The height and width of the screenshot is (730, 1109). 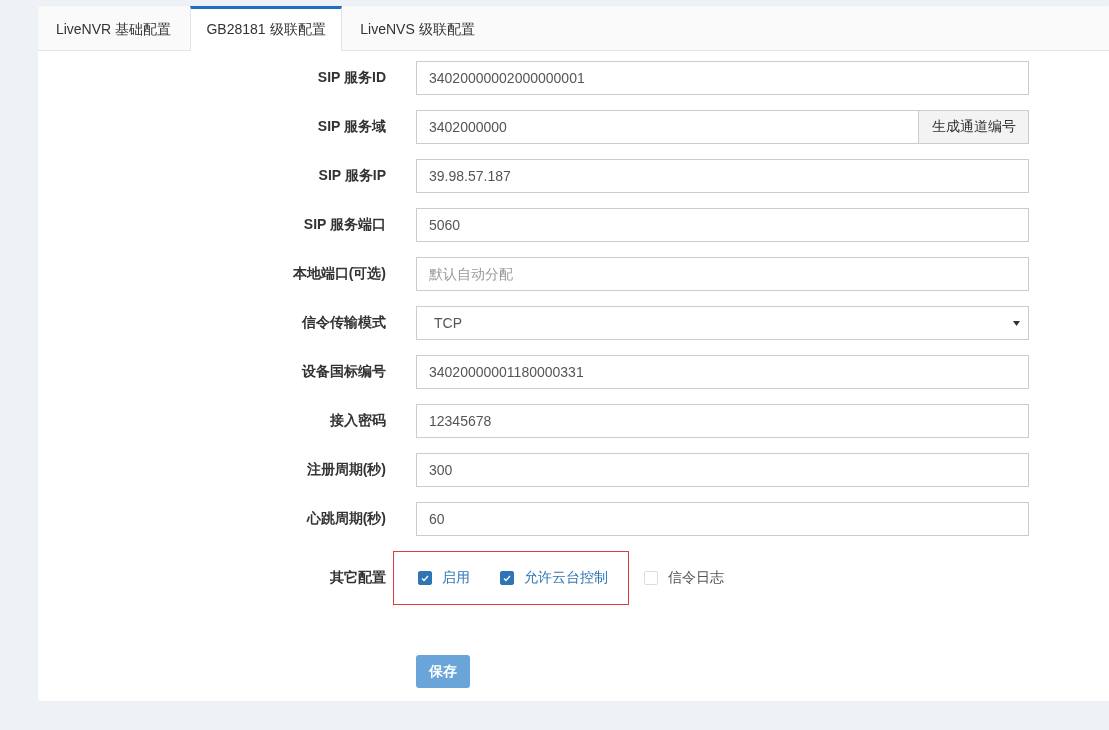 What do you see at coordinates (1016, 323) in the screenshot?
I see `caret-icon` at bounding box center [1016, 323].